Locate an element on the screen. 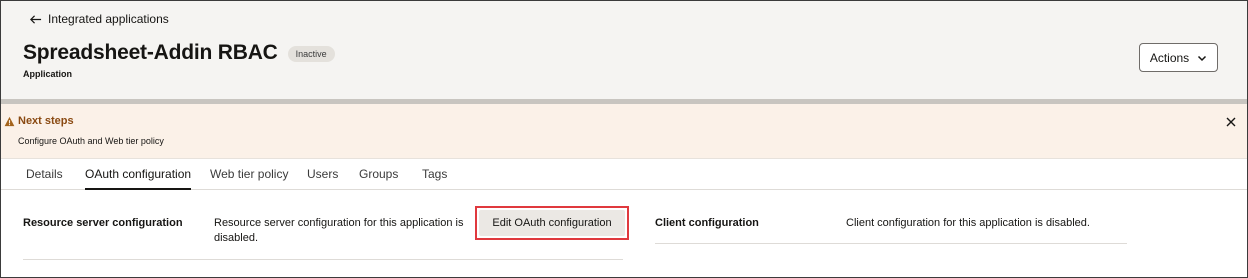  edit-oauth-configuration-label: Edit OAuth configuration is located at coordinates (552, 223).